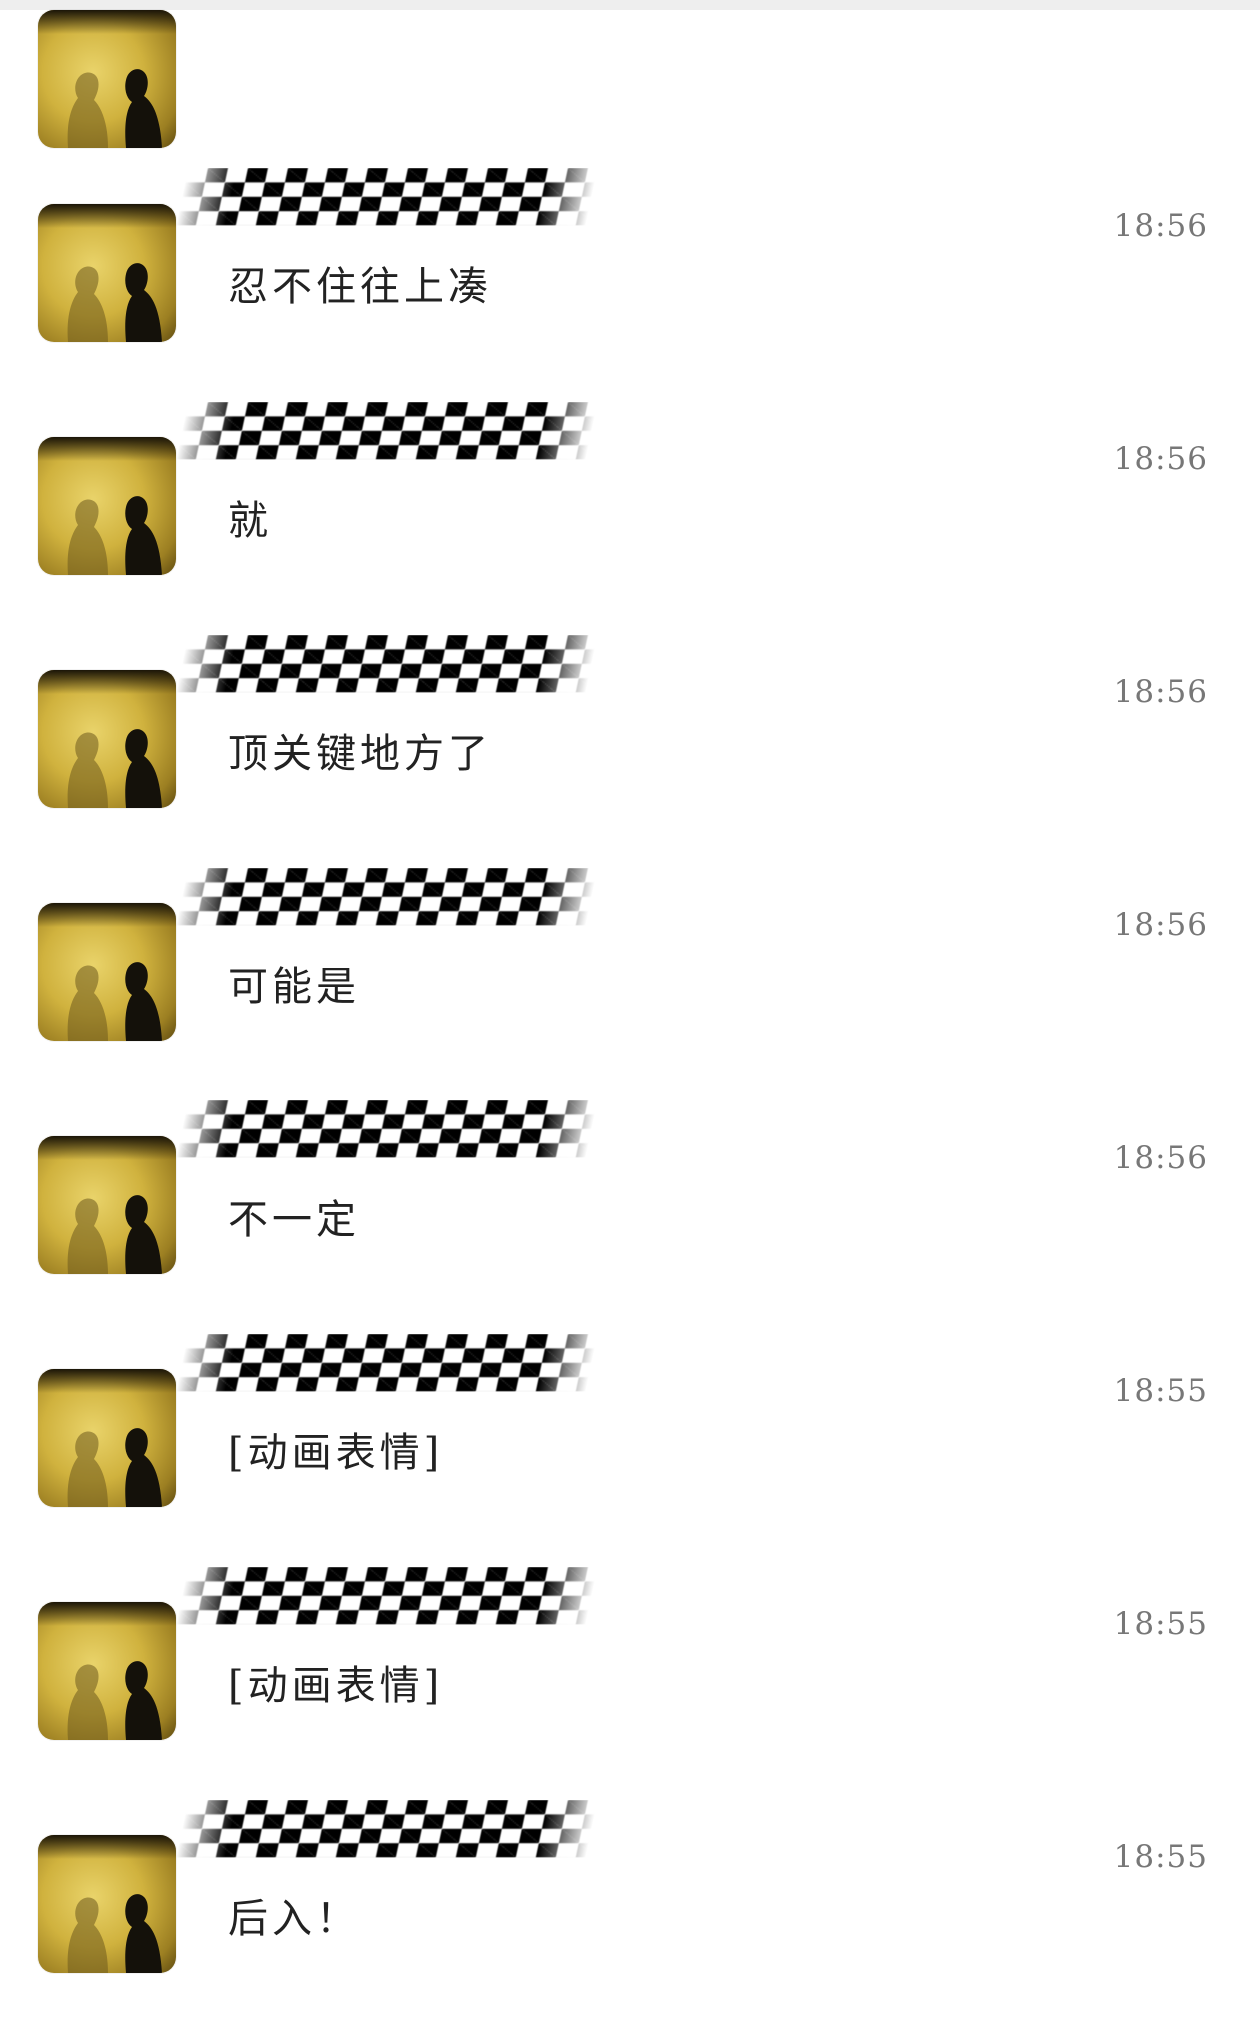 Image resolution: width=1260 pixels, height=2040 pixels. Describe the element at coordinates (294, 1220) in the screenshot. I see `message-preview: 不一定` at that location.